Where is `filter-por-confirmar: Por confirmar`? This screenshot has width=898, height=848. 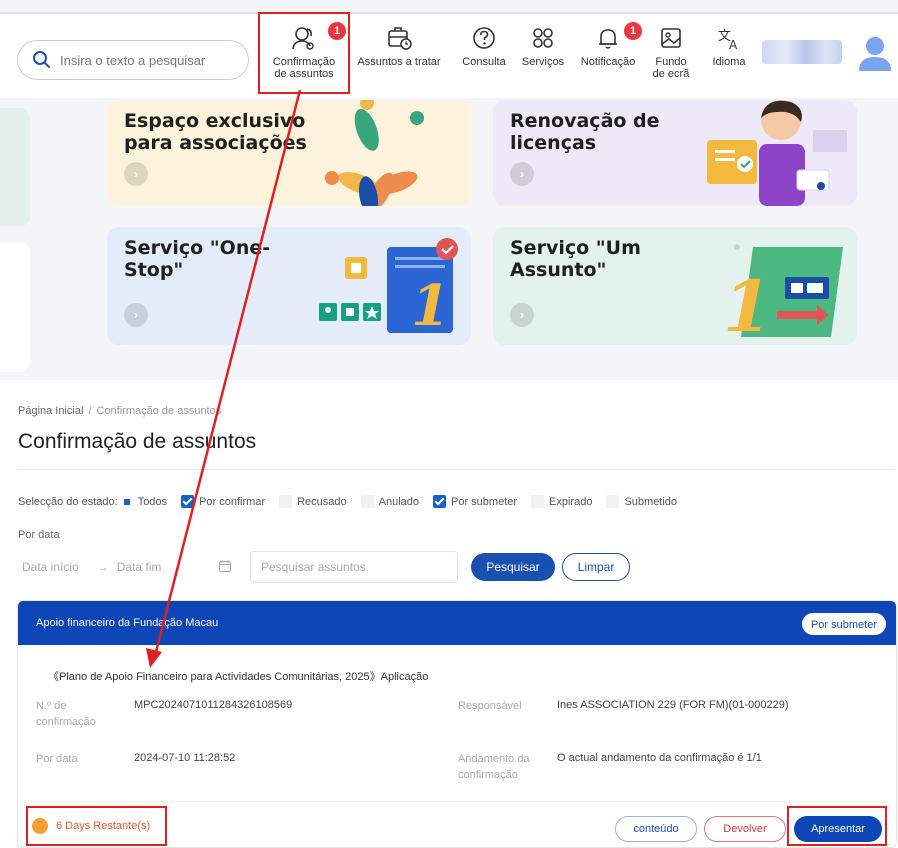
filter-por-confirmar: Por confirmar is located at coordinates (223, 501).